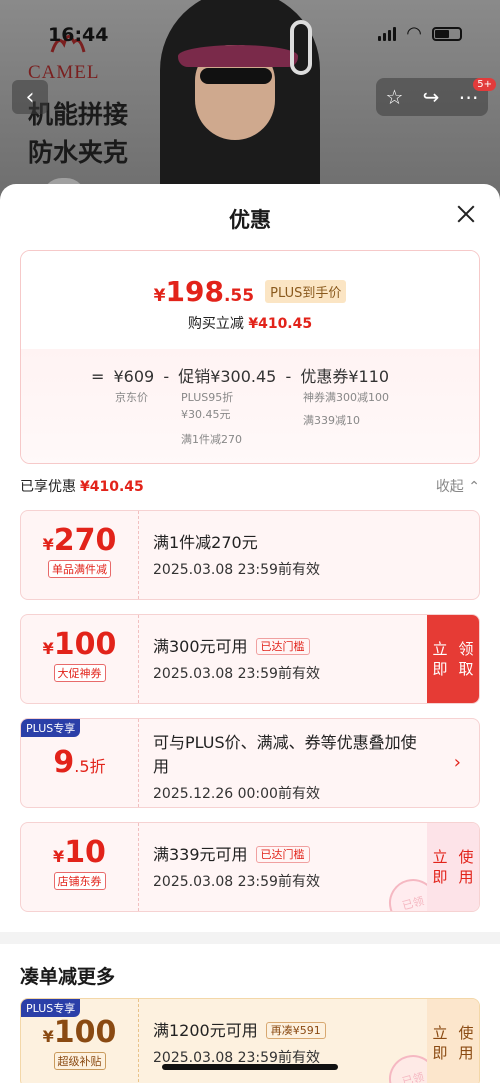 This screenshot has width=500, height=1083. What do you see at coordinates (68, 977) in the screenshot?
I see `more-discount-title: 凑单减更多` at bounding box center [68, 977].